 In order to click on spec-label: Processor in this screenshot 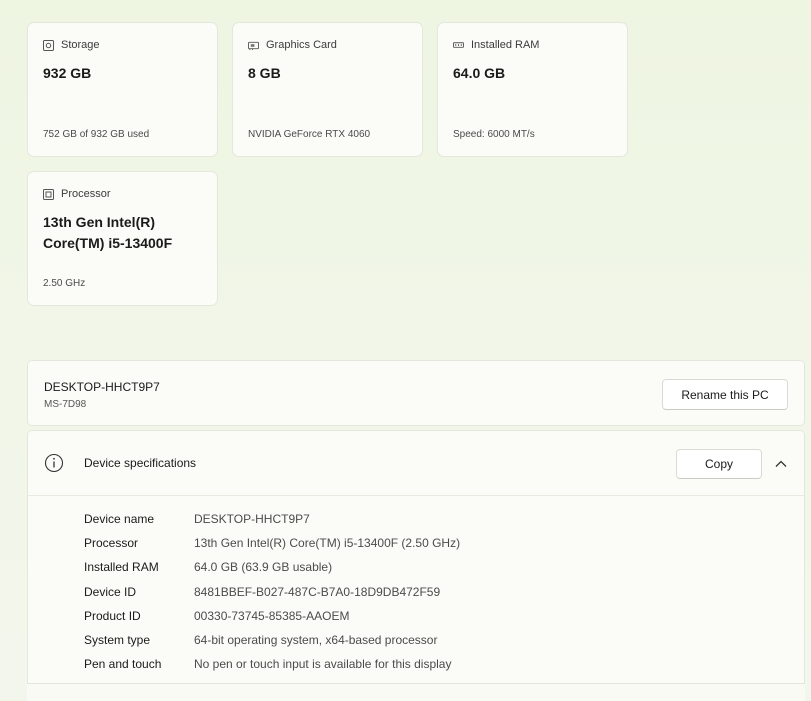, I will do `click(111, 543)`.